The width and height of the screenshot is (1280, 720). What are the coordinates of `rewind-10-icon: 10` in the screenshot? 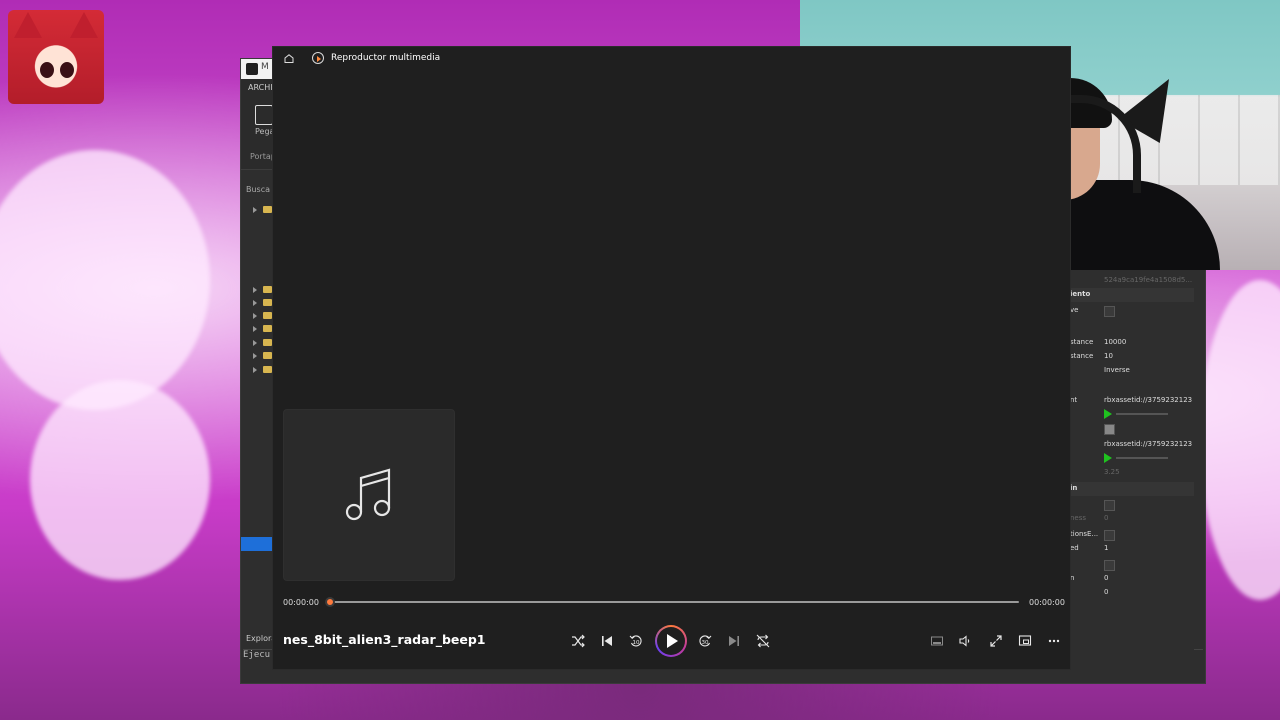 It's located at (635, 641).